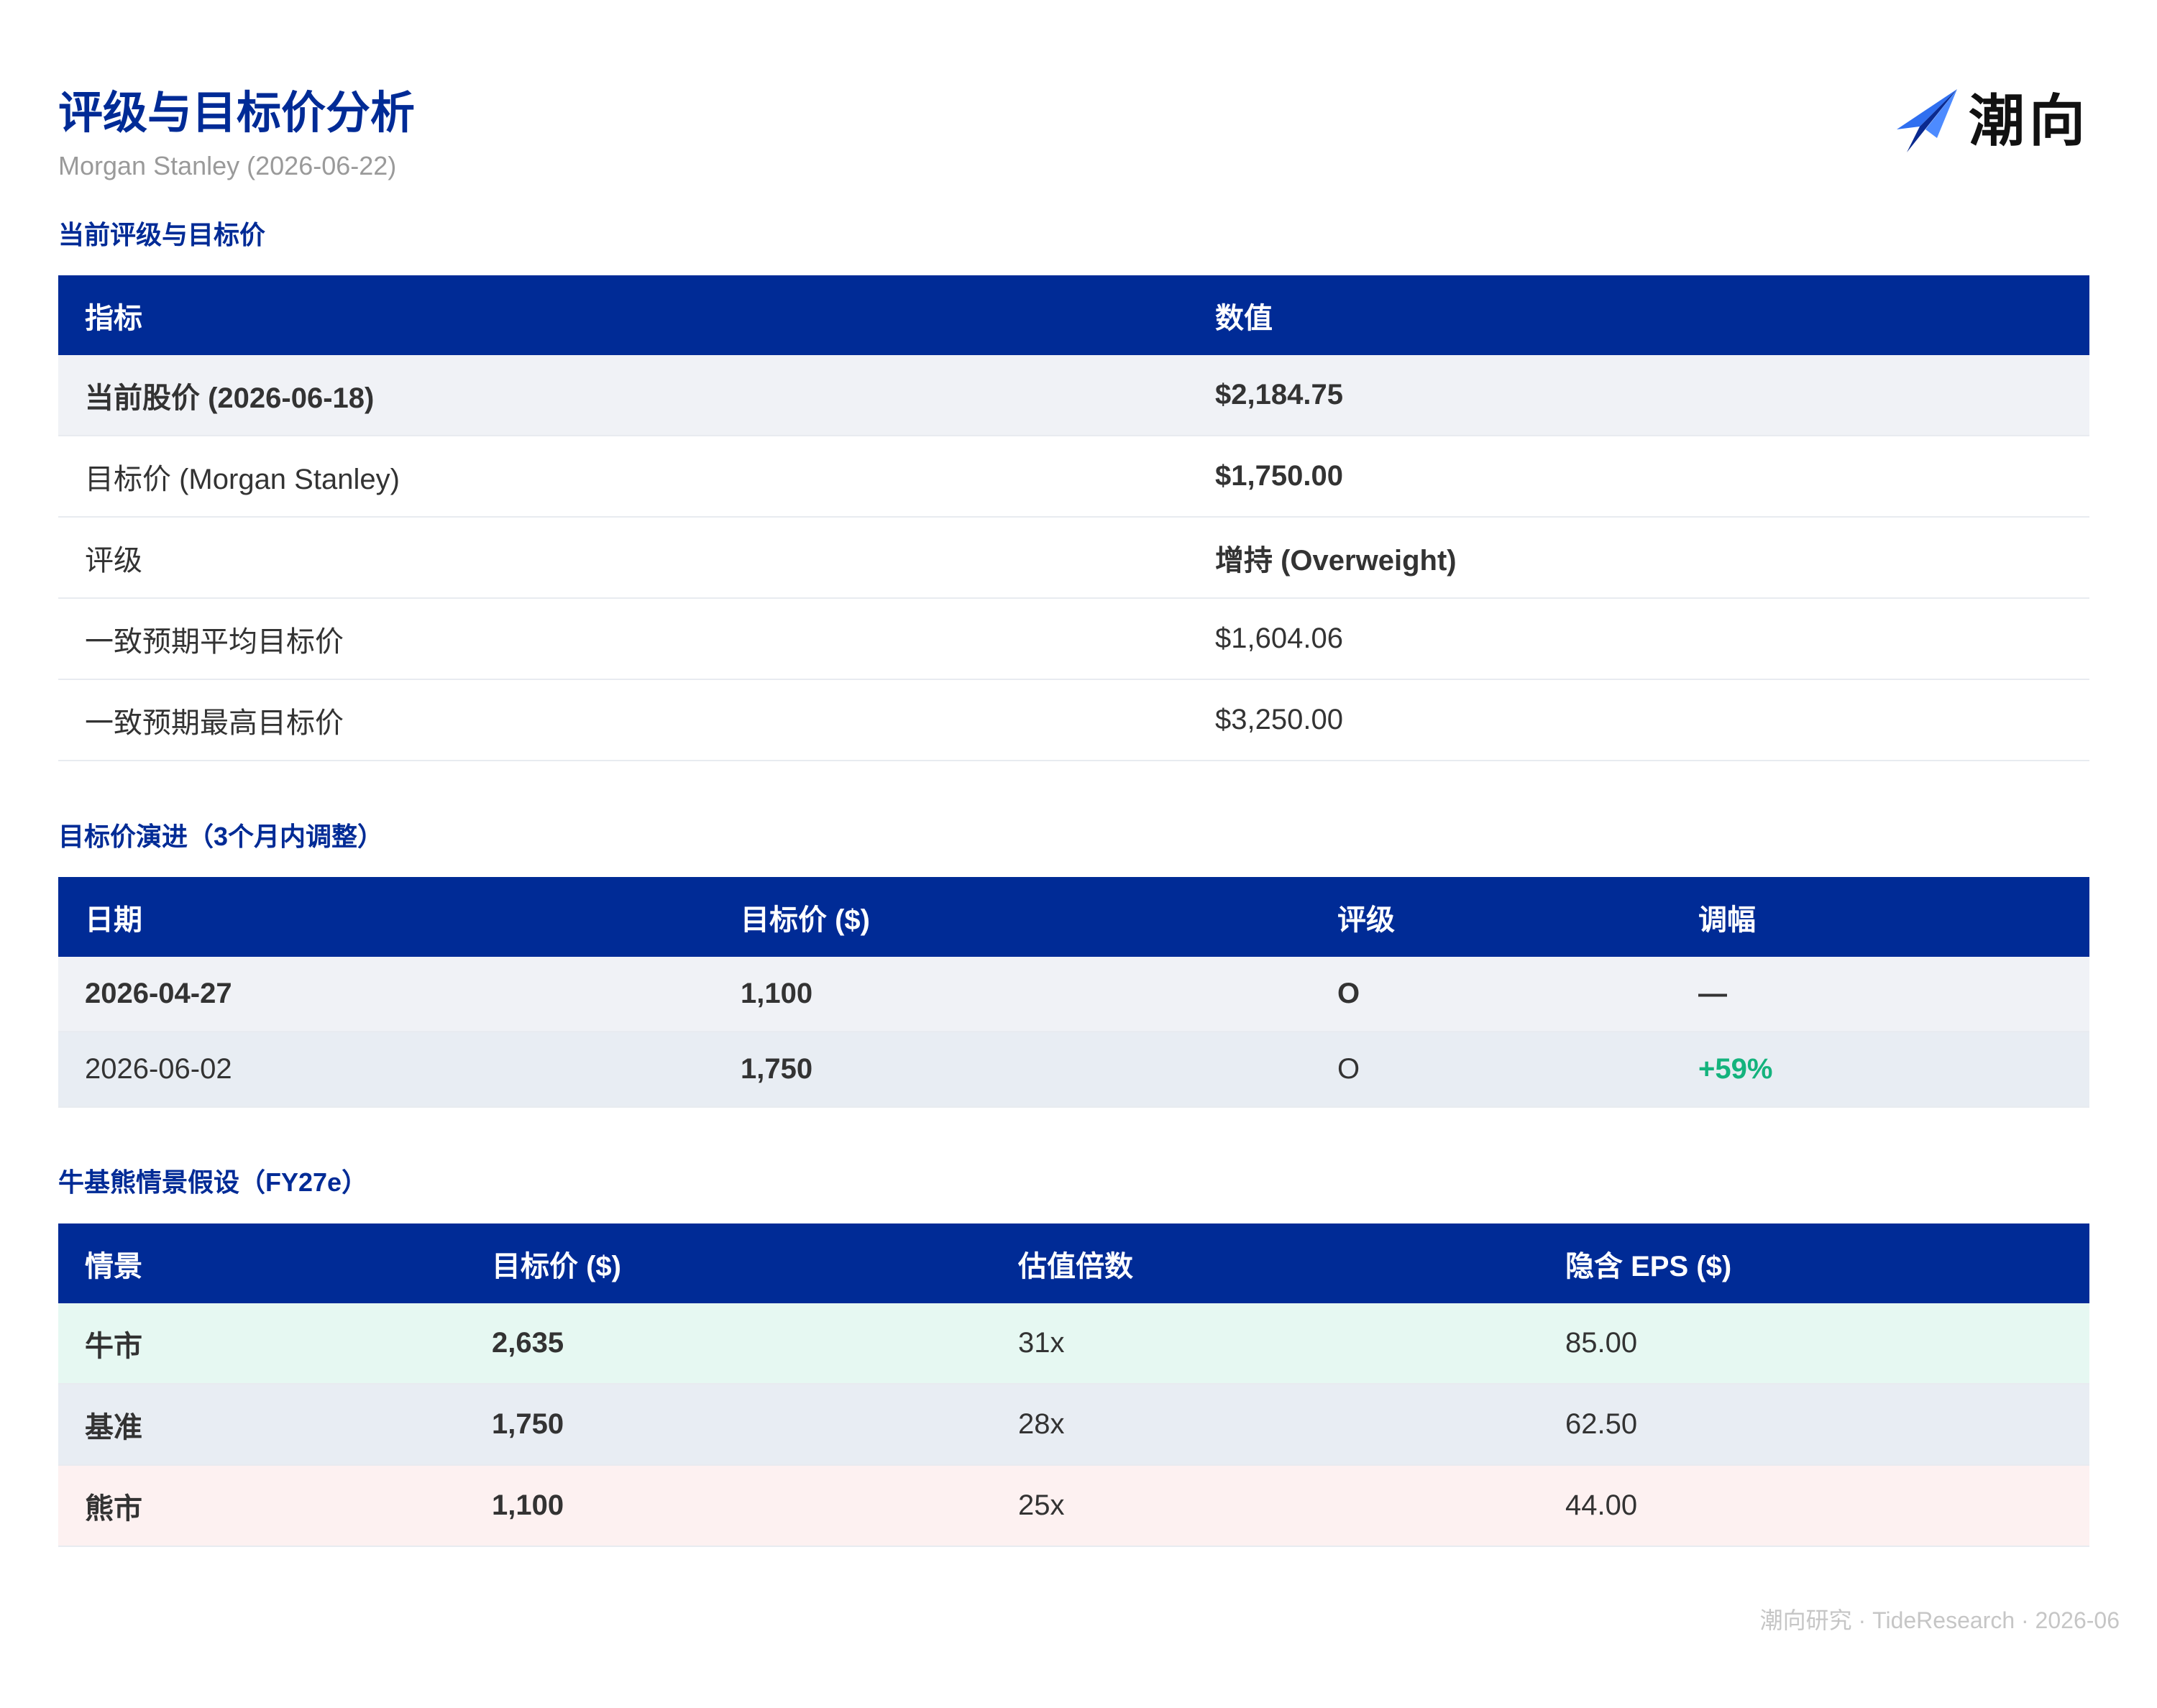  Describe the element at coordinates (1880, 994) in the screenshot. I see `change-cell: —` at that location.